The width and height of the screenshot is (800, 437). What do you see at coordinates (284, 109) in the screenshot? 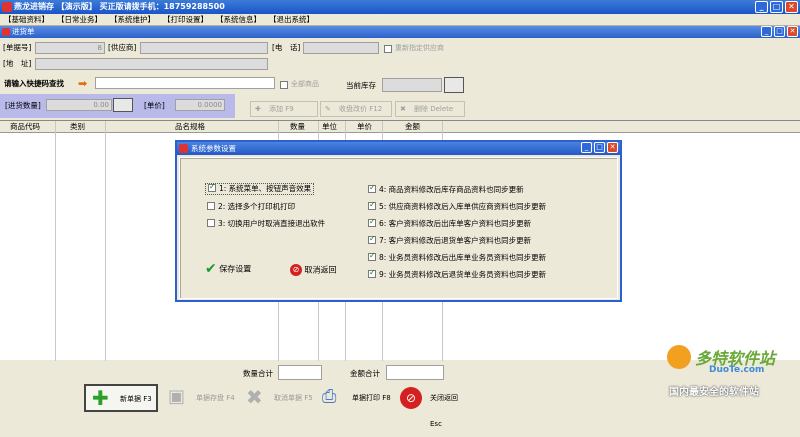
I see `add-item-button: ✚ 添加 F9` at bounding box center [284, 109].